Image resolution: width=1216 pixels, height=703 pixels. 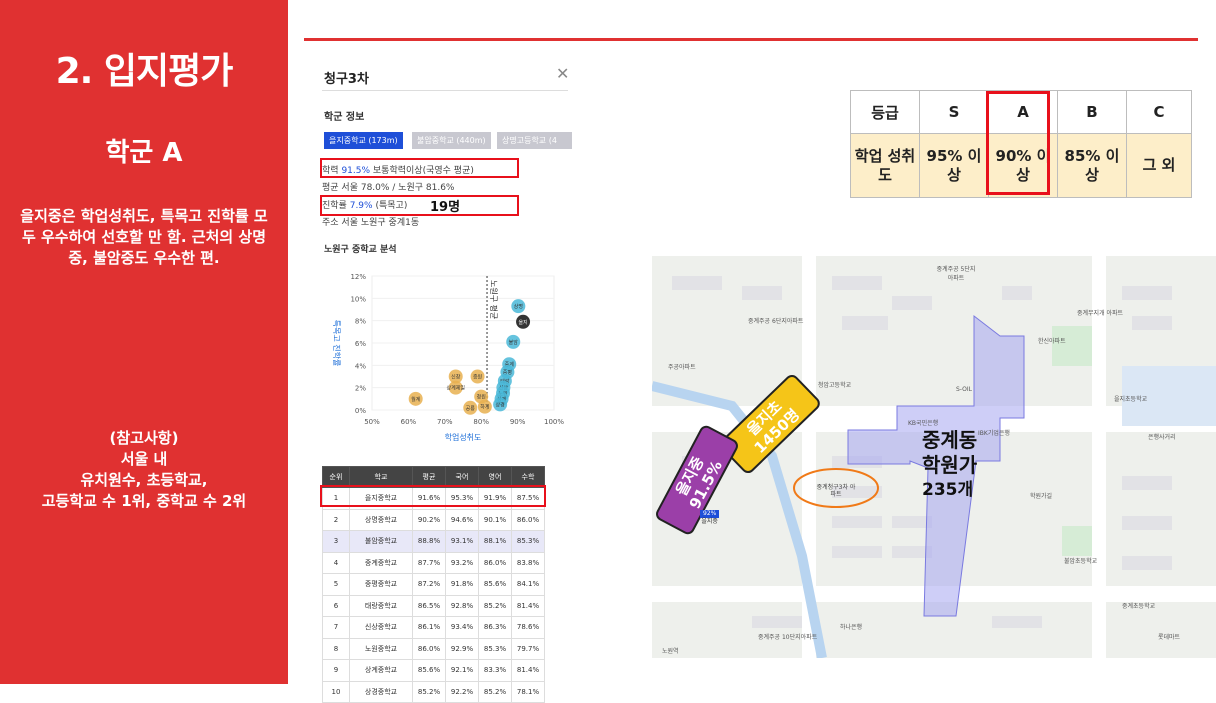 I want to click on table-cell: 8, so click(x=336, y=648).